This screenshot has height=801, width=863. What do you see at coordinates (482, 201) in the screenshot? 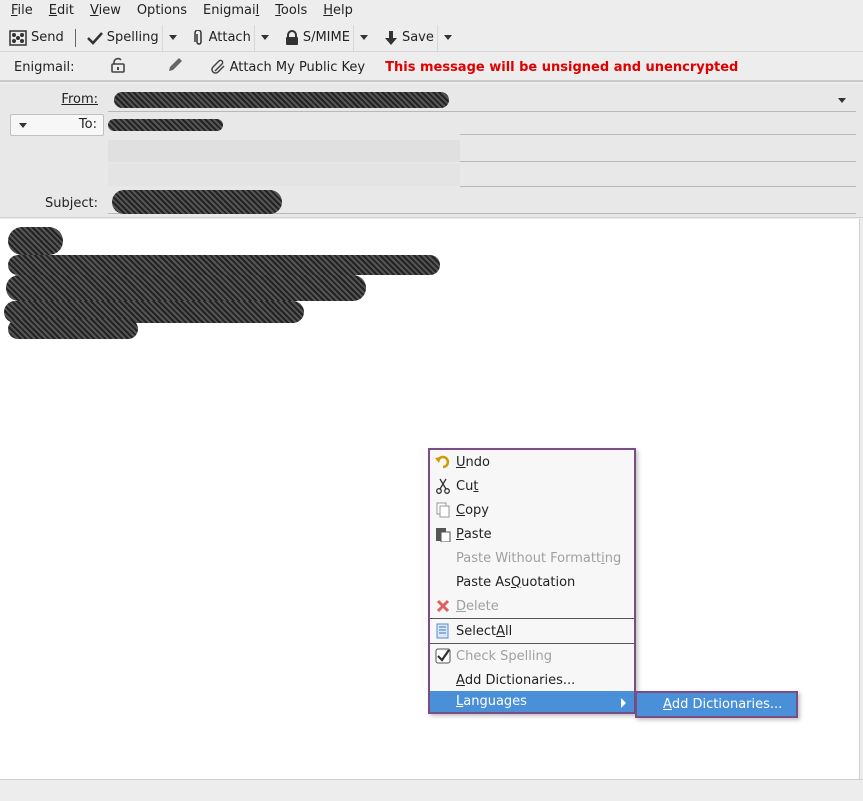
I see `subject-field` at bounding box center [482, 201].